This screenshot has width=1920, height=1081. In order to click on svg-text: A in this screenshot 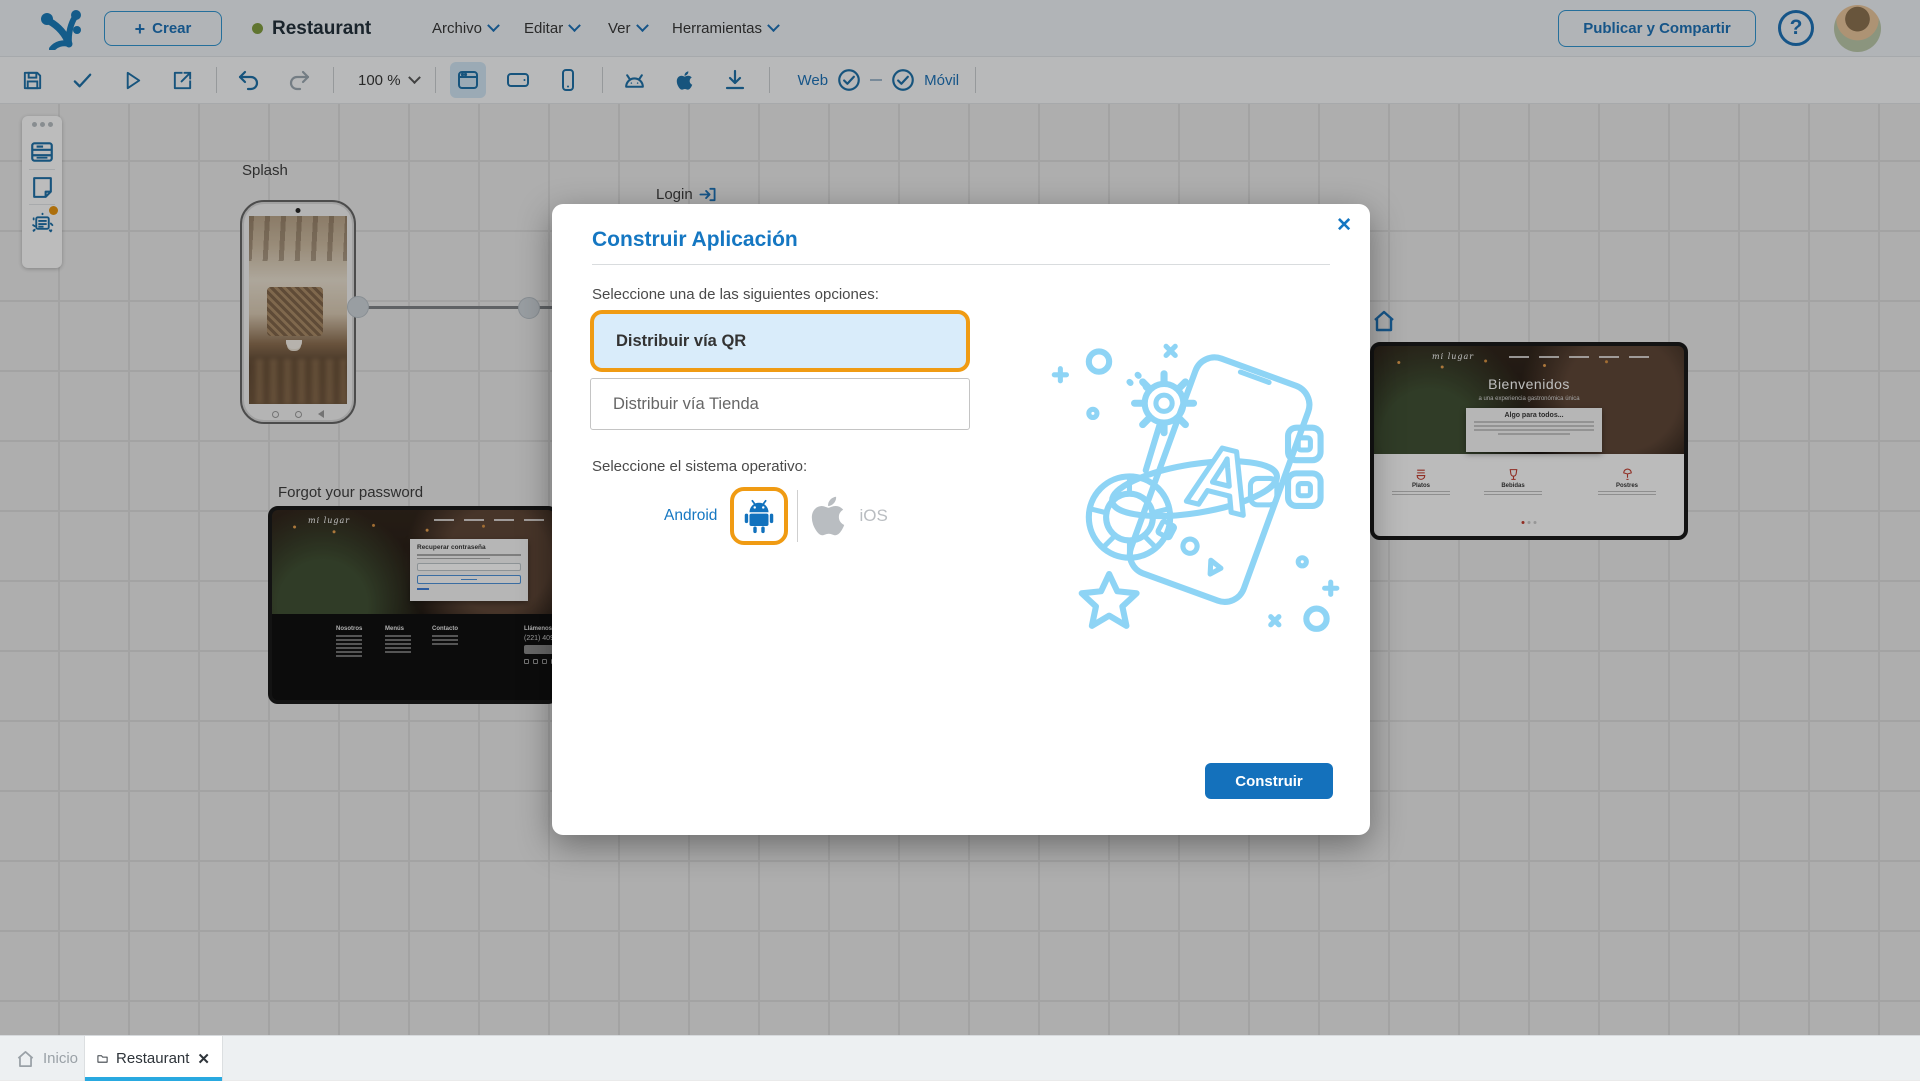, I will do `click(1222, 479)`.